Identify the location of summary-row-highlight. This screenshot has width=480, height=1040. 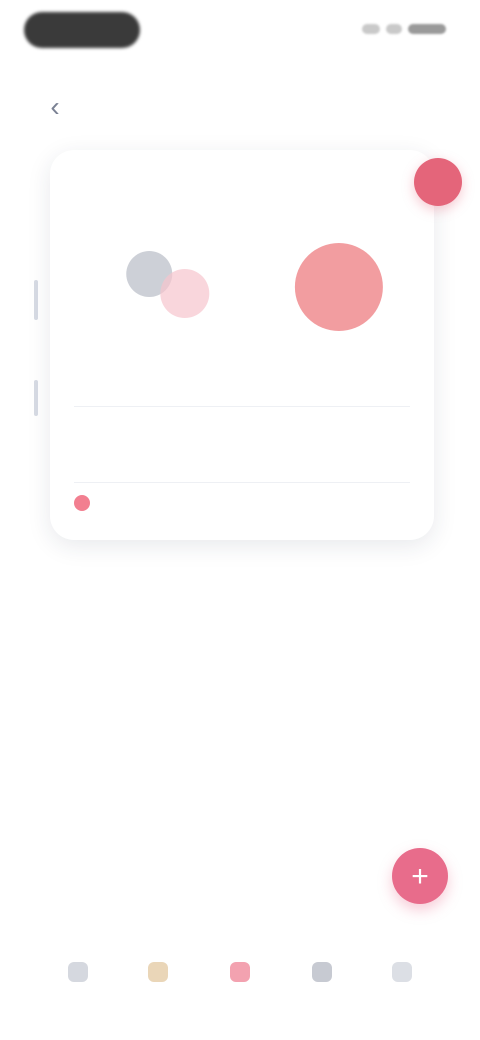
(242, 503).